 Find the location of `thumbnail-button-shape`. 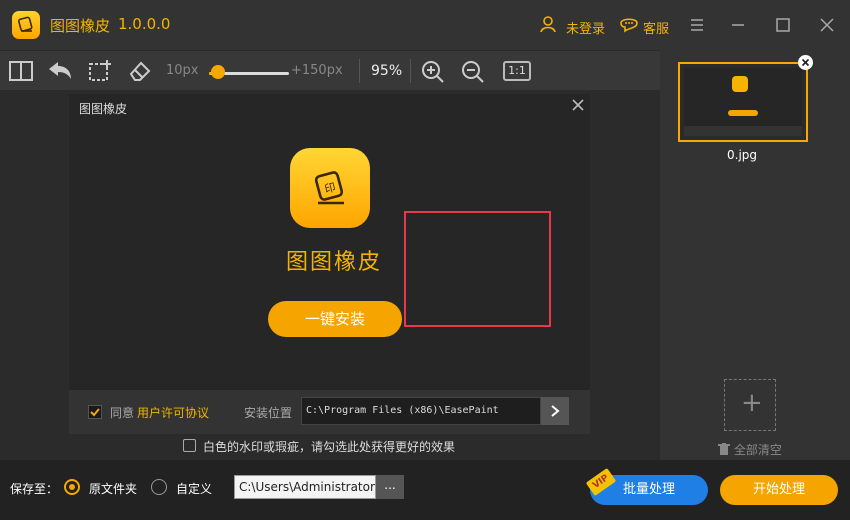

thumbnail-button-shape is located at coordinates (743, 113).